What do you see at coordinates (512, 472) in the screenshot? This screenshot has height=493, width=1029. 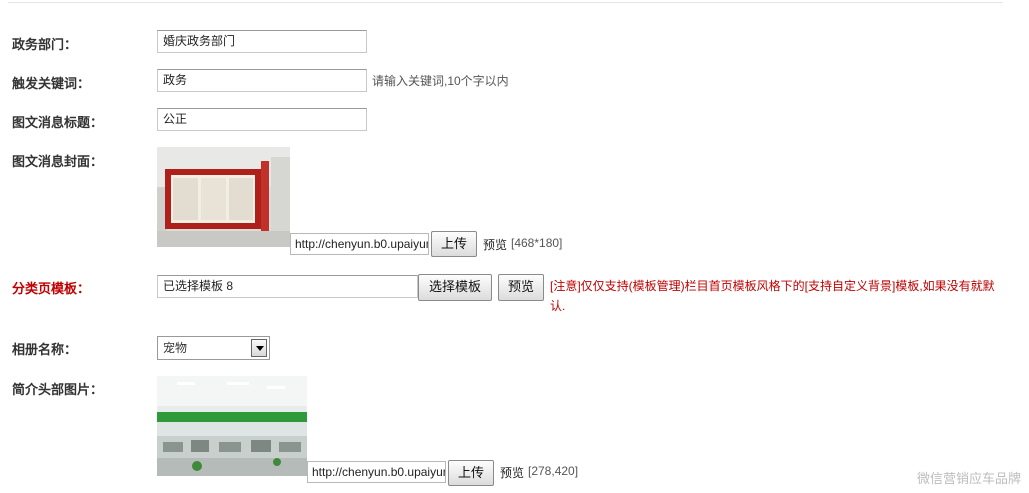 I see `header-preview-link: 预览` at bounding box center [512, 472].